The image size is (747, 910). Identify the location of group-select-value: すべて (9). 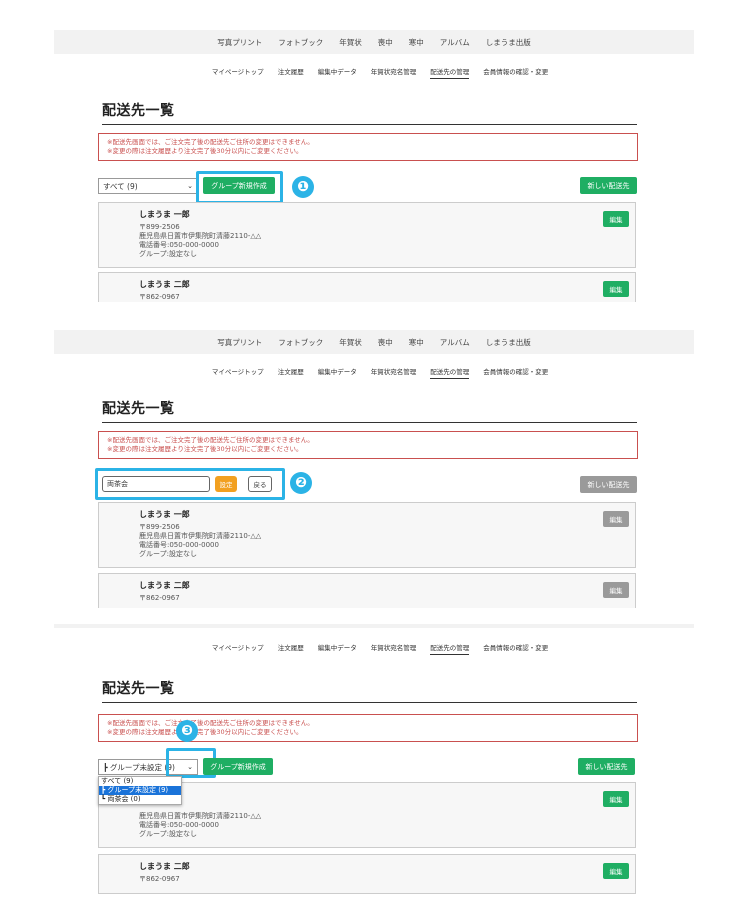
(120, 186).